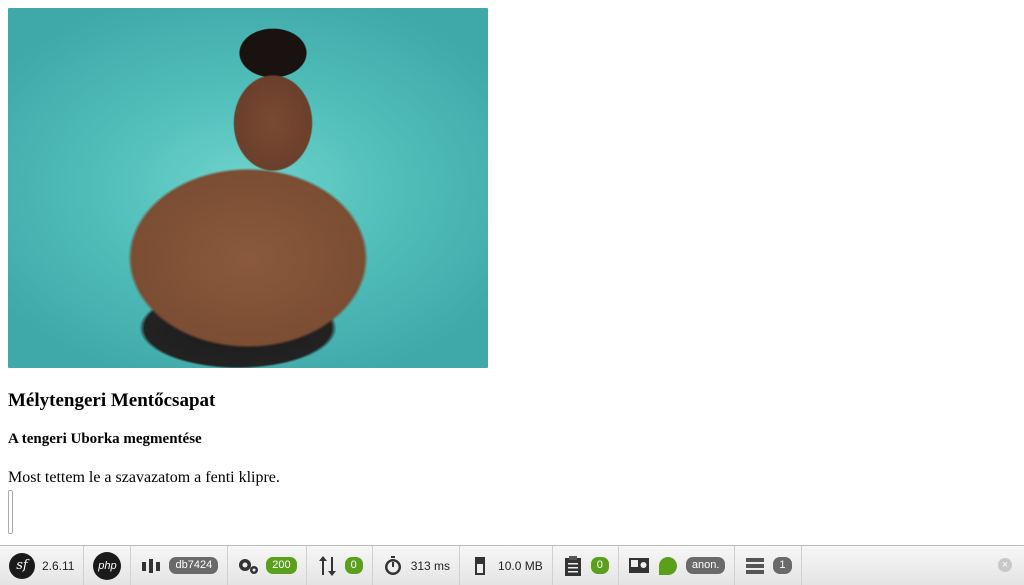 The width and height of the screenshot is (1024, 585). What do you see at coordinates (392, 565) in the screenshot?
I see `timer-icon` at bounding box center [392, 565].